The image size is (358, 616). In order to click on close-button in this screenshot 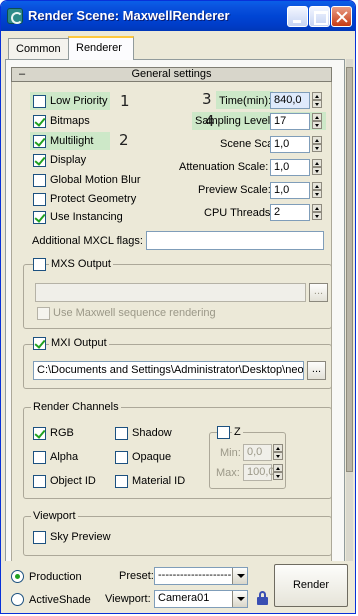, I will do `click(341, 16)`.